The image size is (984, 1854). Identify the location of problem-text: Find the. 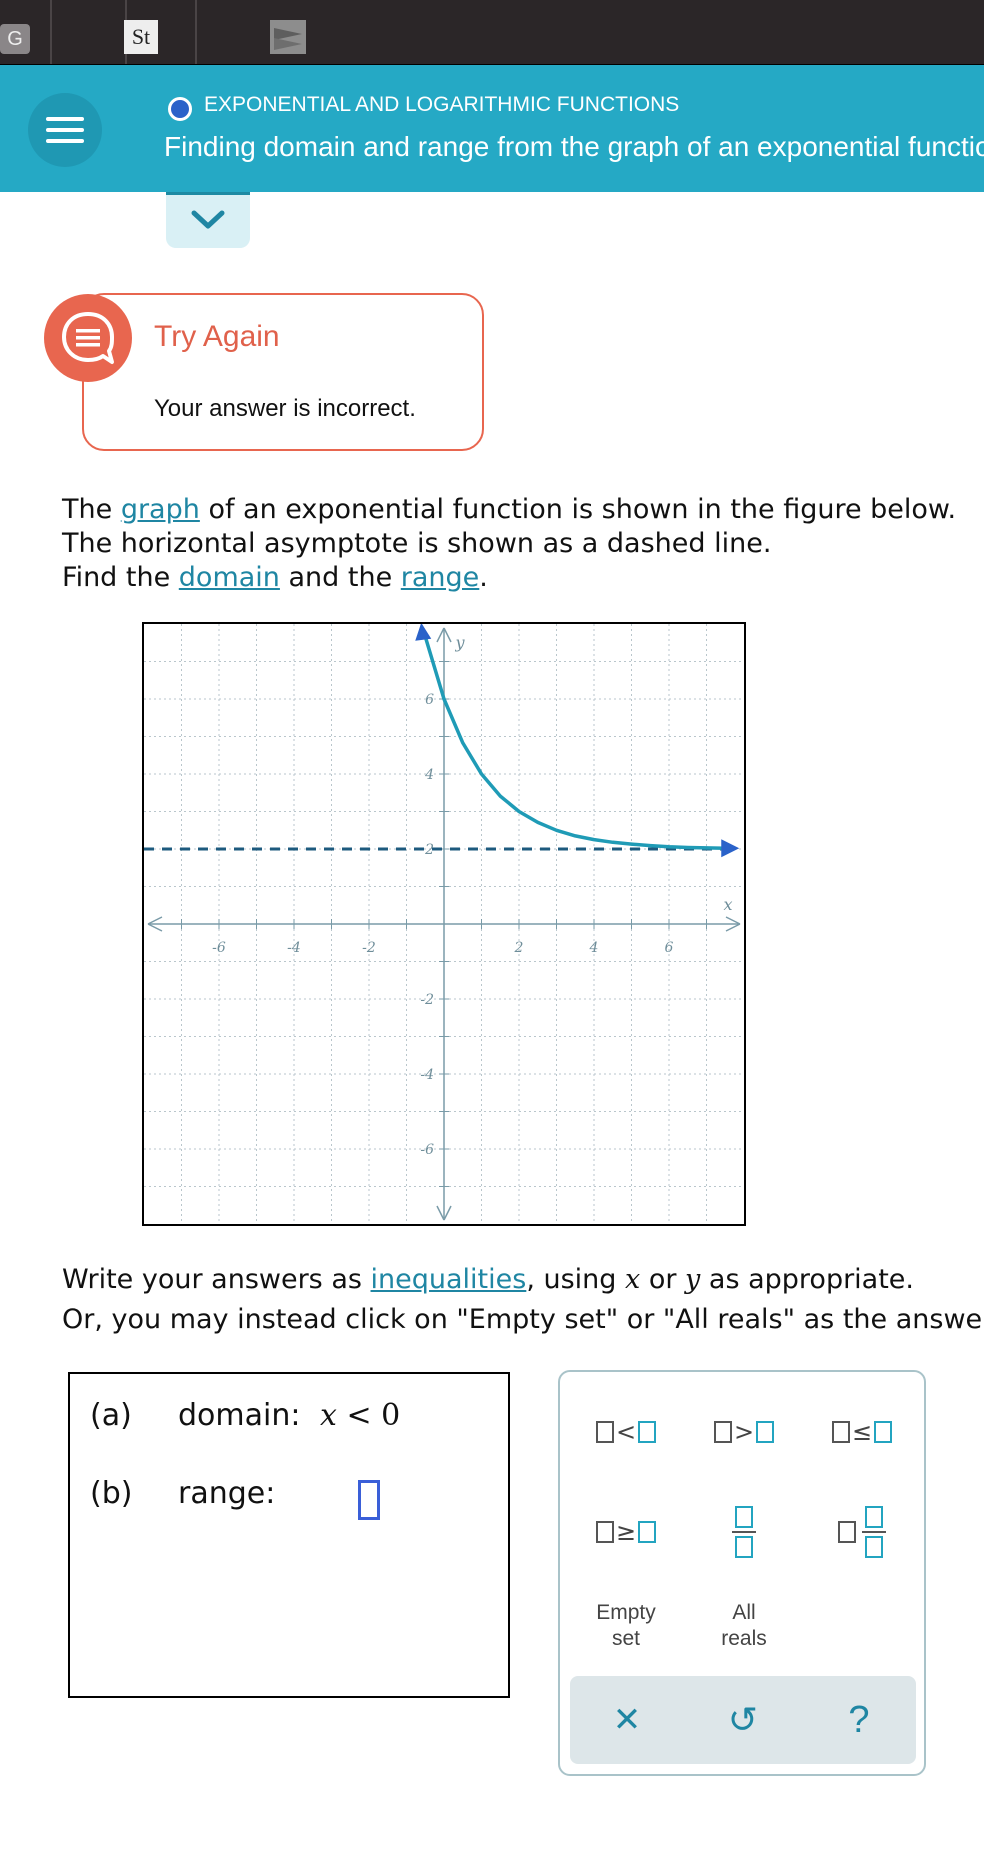
(120, 577).